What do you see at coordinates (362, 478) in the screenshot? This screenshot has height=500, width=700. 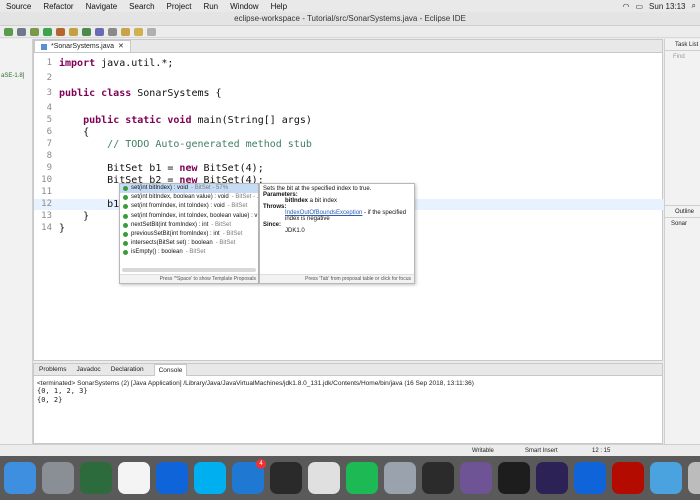 I see `spotify-icon` at bounding box center [362, 478].